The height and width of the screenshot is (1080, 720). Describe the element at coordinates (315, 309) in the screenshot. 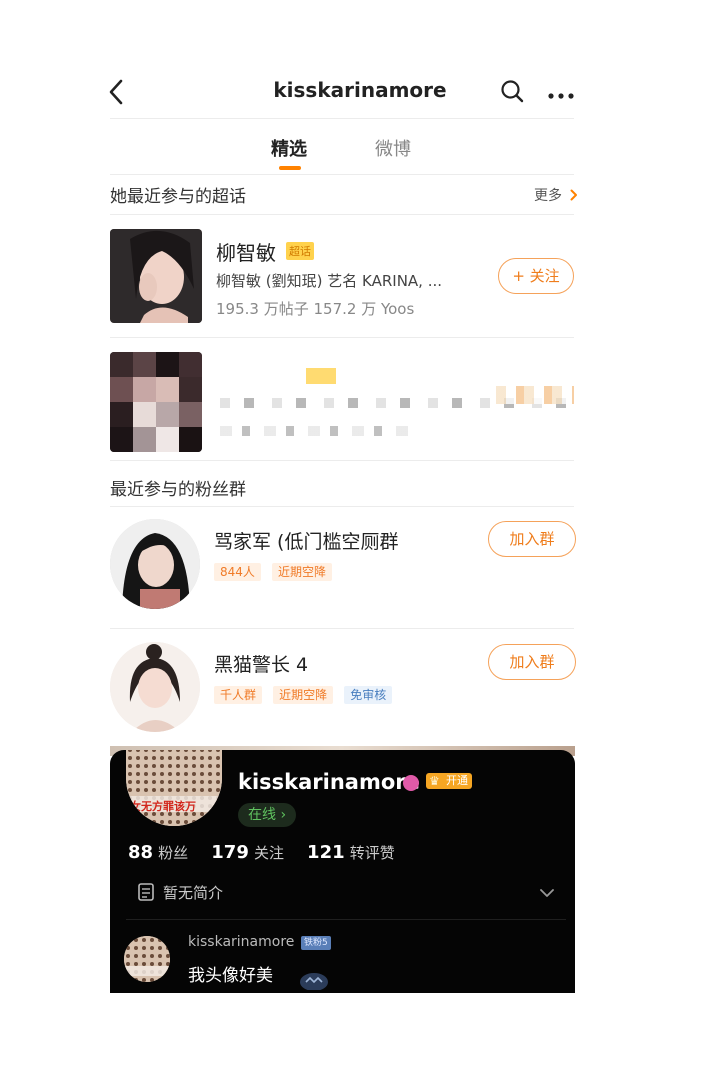

I see `supertopic-stats: 195.3 万帖子 157.2 万 Yoos` at that location.